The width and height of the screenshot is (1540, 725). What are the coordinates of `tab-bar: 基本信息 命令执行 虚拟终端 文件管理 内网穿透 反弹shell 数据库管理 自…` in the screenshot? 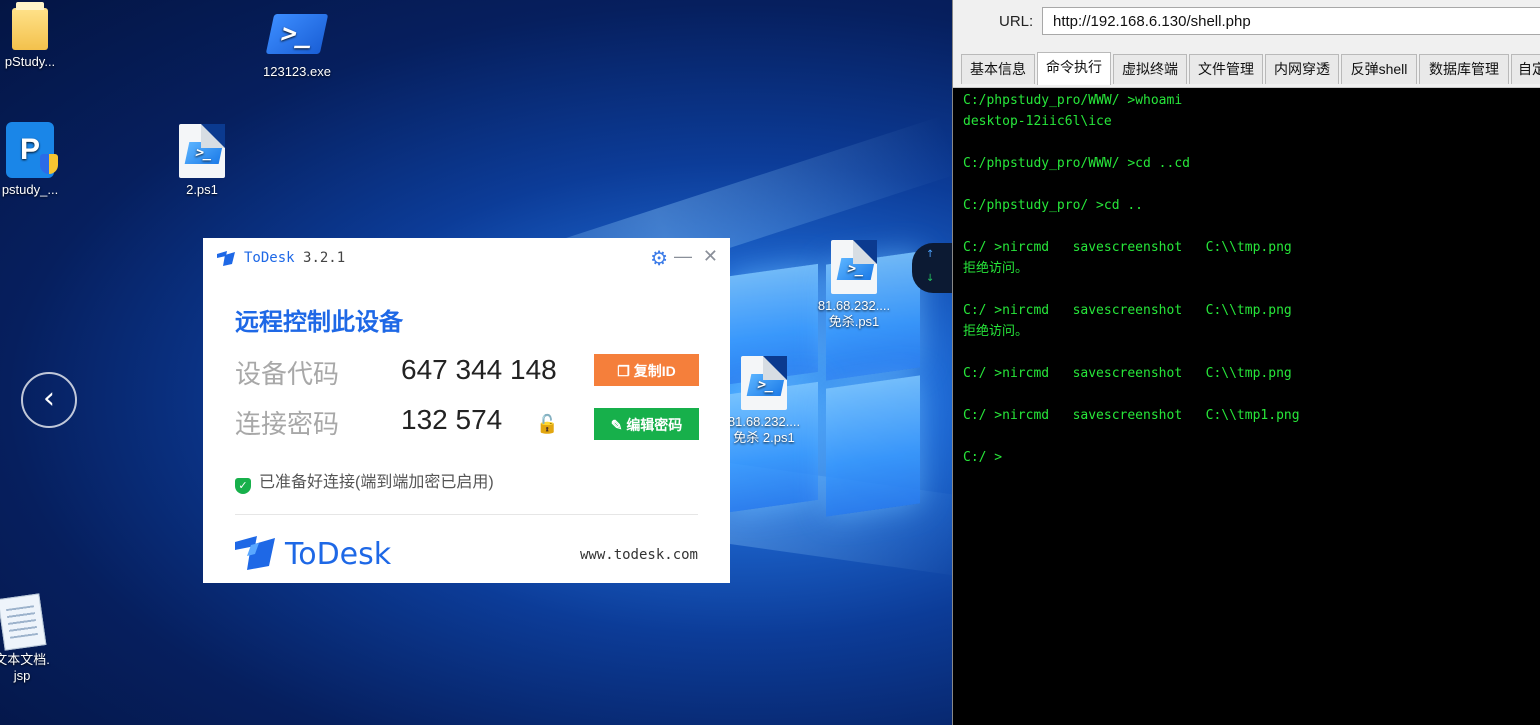 It's located at (1246, 67).